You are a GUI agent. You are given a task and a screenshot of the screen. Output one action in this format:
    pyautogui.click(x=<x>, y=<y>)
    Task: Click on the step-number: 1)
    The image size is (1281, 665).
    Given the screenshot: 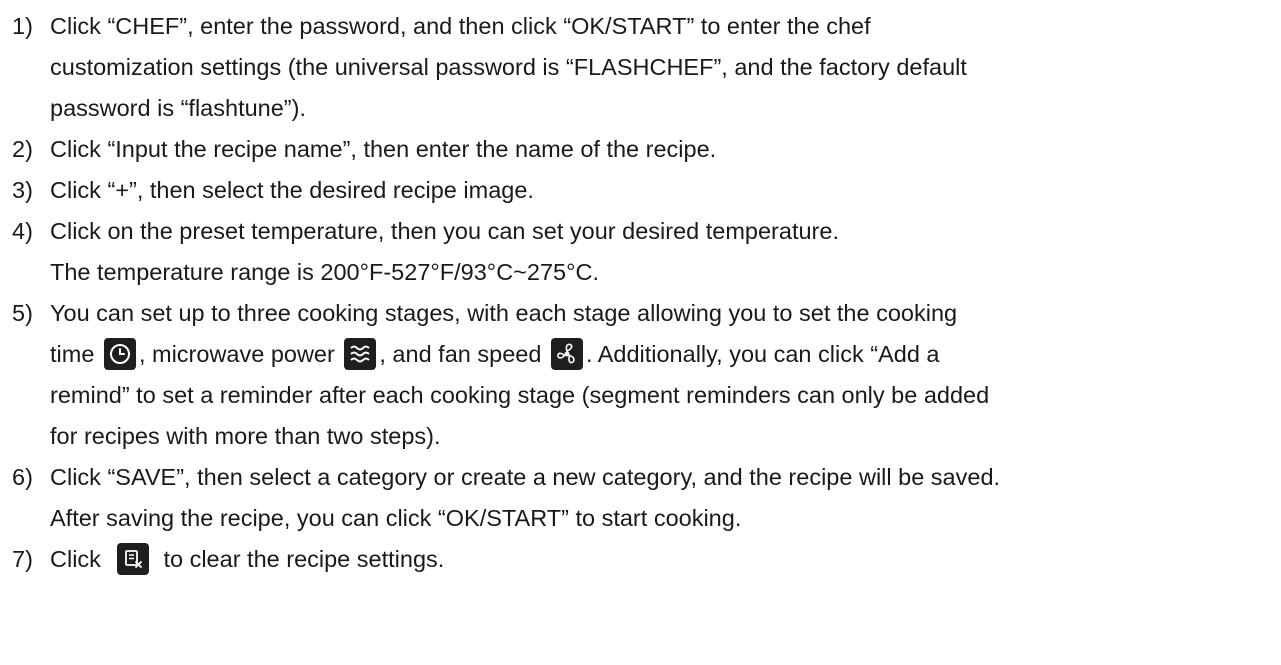 What is the action you would take?
    pyautogui.click(x=22, y=26)
    